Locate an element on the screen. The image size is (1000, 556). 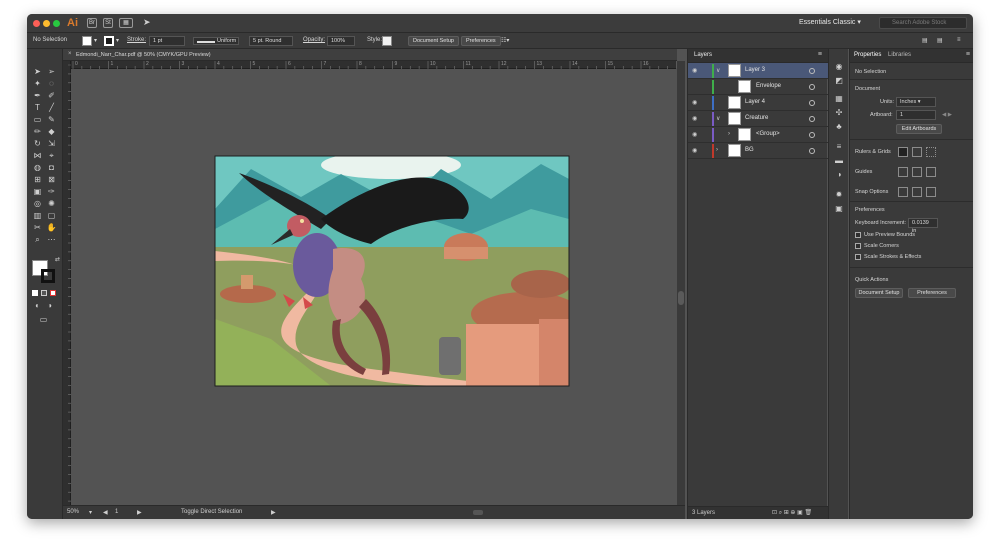
snap-glyph-icon is located at coordinates (931, 192).